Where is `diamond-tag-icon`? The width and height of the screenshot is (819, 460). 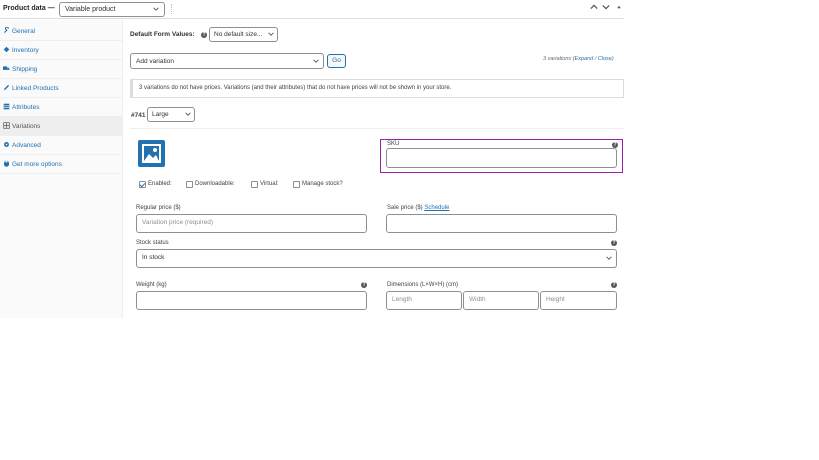 diamond-tag-icon is located at coordinates (6, 50).